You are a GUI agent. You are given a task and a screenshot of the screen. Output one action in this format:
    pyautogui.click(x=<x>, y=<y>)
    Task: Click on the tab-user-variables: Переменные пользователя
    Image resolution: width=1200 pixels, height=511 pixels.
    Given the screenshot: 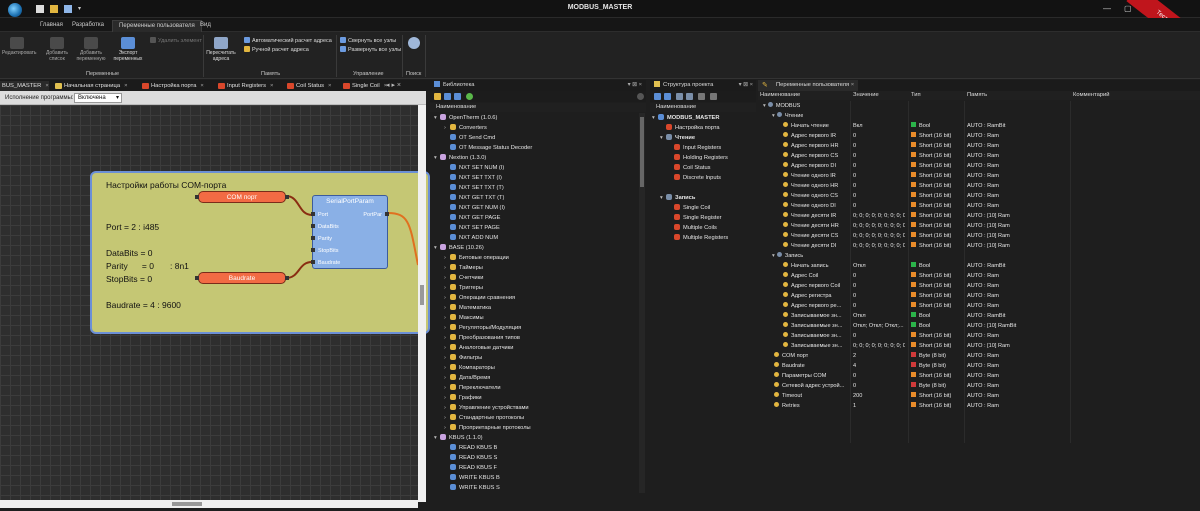 What is the action you would take?
    pyautogui.click(x=157, y=26)
    